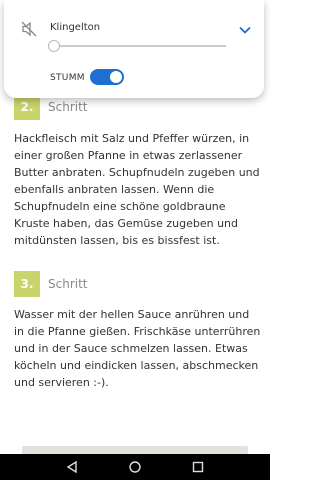  Describe the element at coordinates (67, 78) in the screenshot. I see `mute-label: STUMM` at that location.